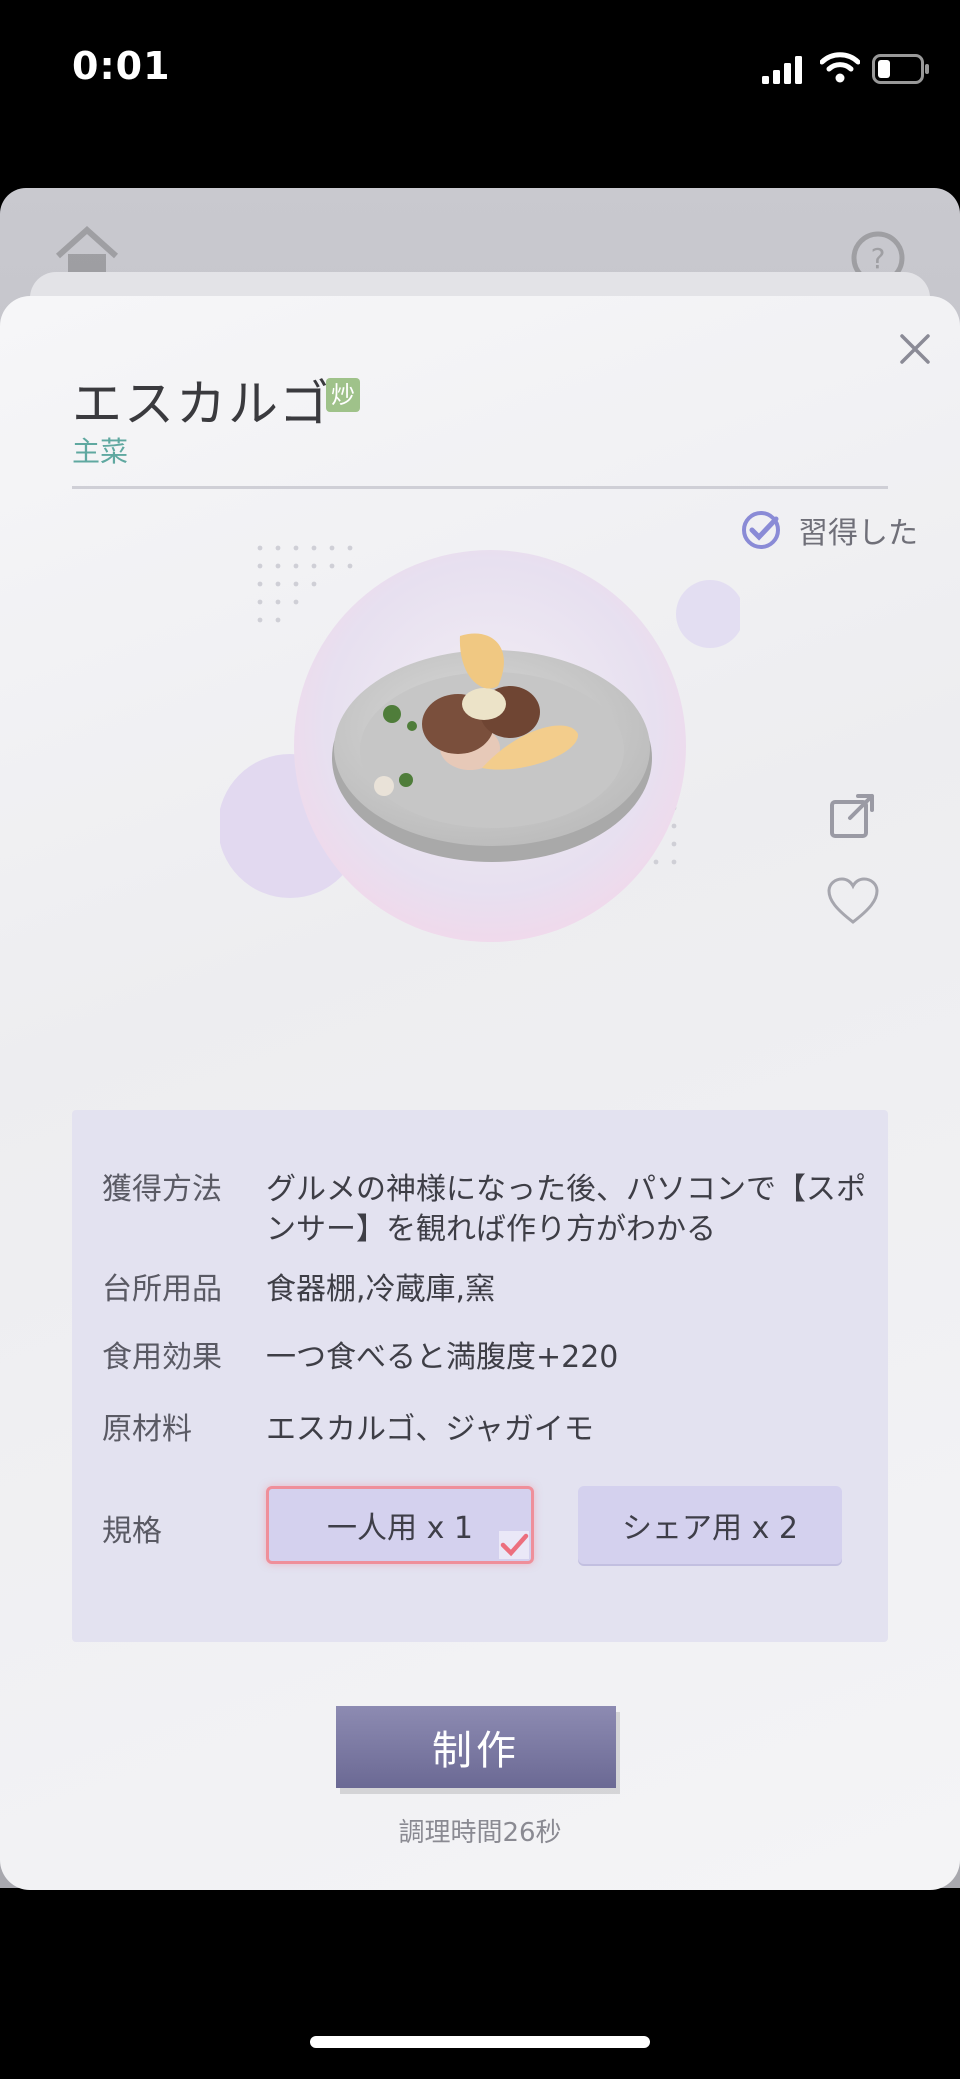  I want to click on cellular-signal-icon, so click(782, 70).